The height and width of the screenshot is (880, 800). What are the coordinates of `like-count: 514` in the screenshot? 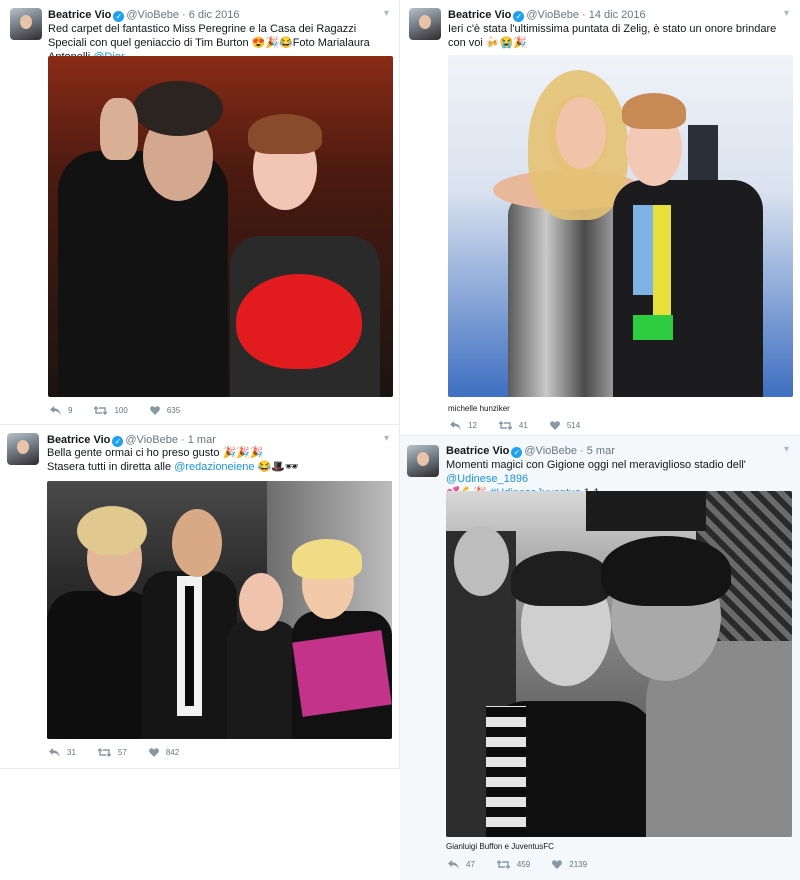 It's located at (573, 425).